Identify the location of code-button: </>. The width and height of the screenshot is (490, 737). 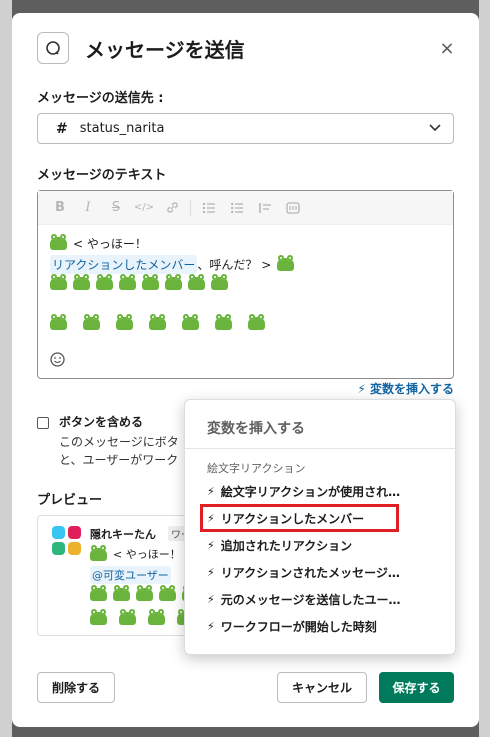
(144, 208).